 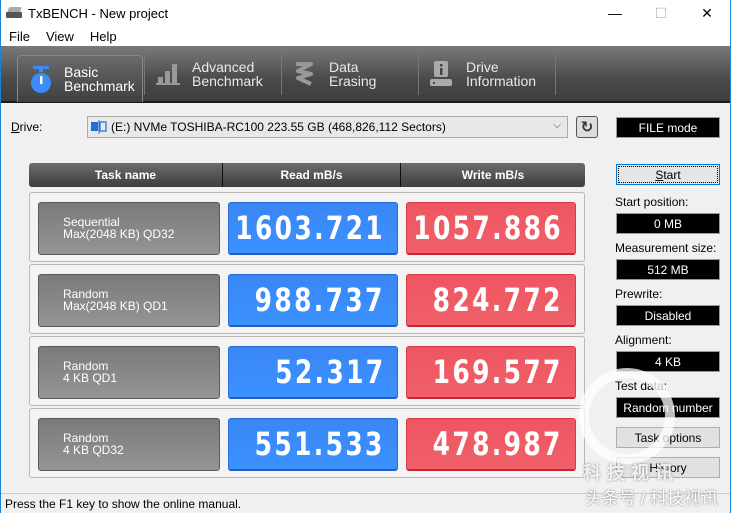 I want to click on drive-device-icon, so click(x=99, y=127).